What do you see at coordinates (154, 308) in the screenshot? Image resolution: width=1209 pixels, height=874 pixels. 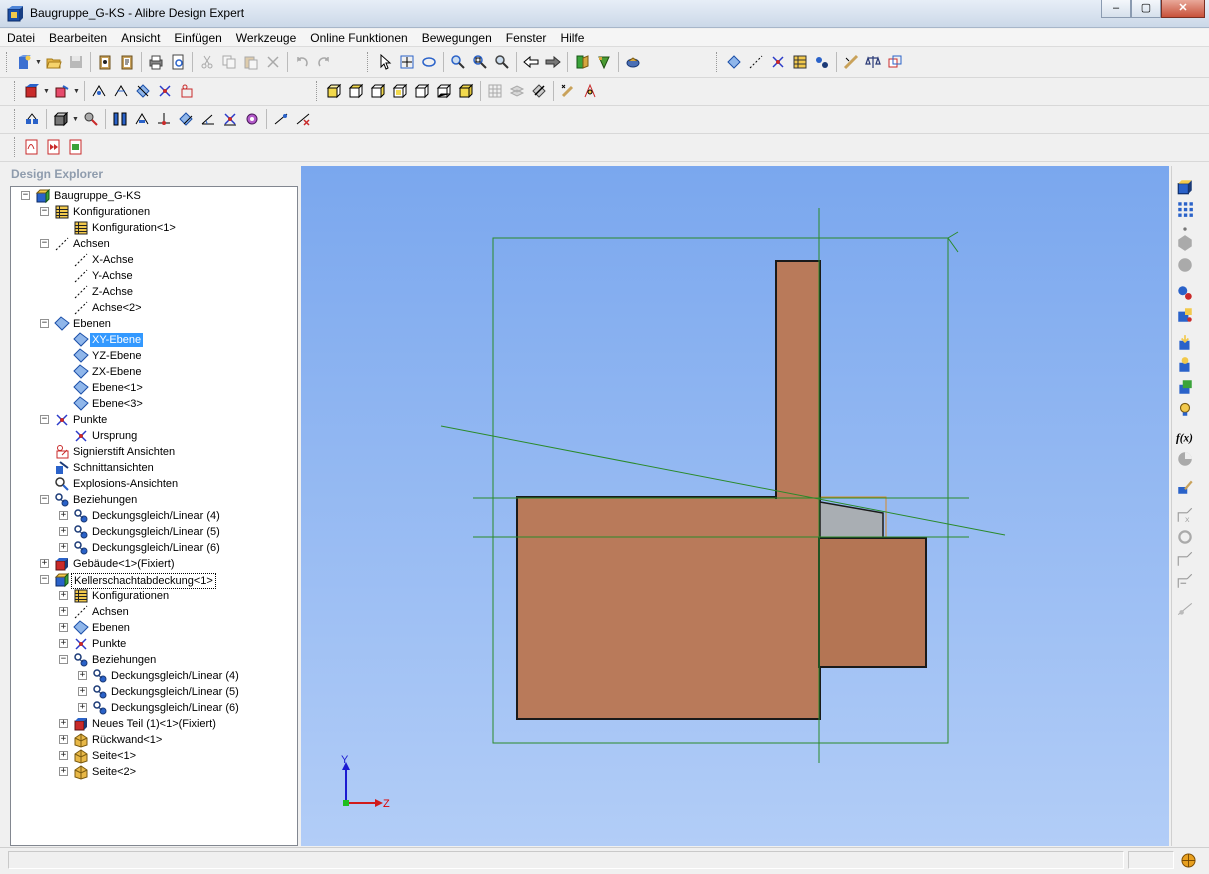 I see `tree-item: Achse<2>` at bounding box center [154, 308].